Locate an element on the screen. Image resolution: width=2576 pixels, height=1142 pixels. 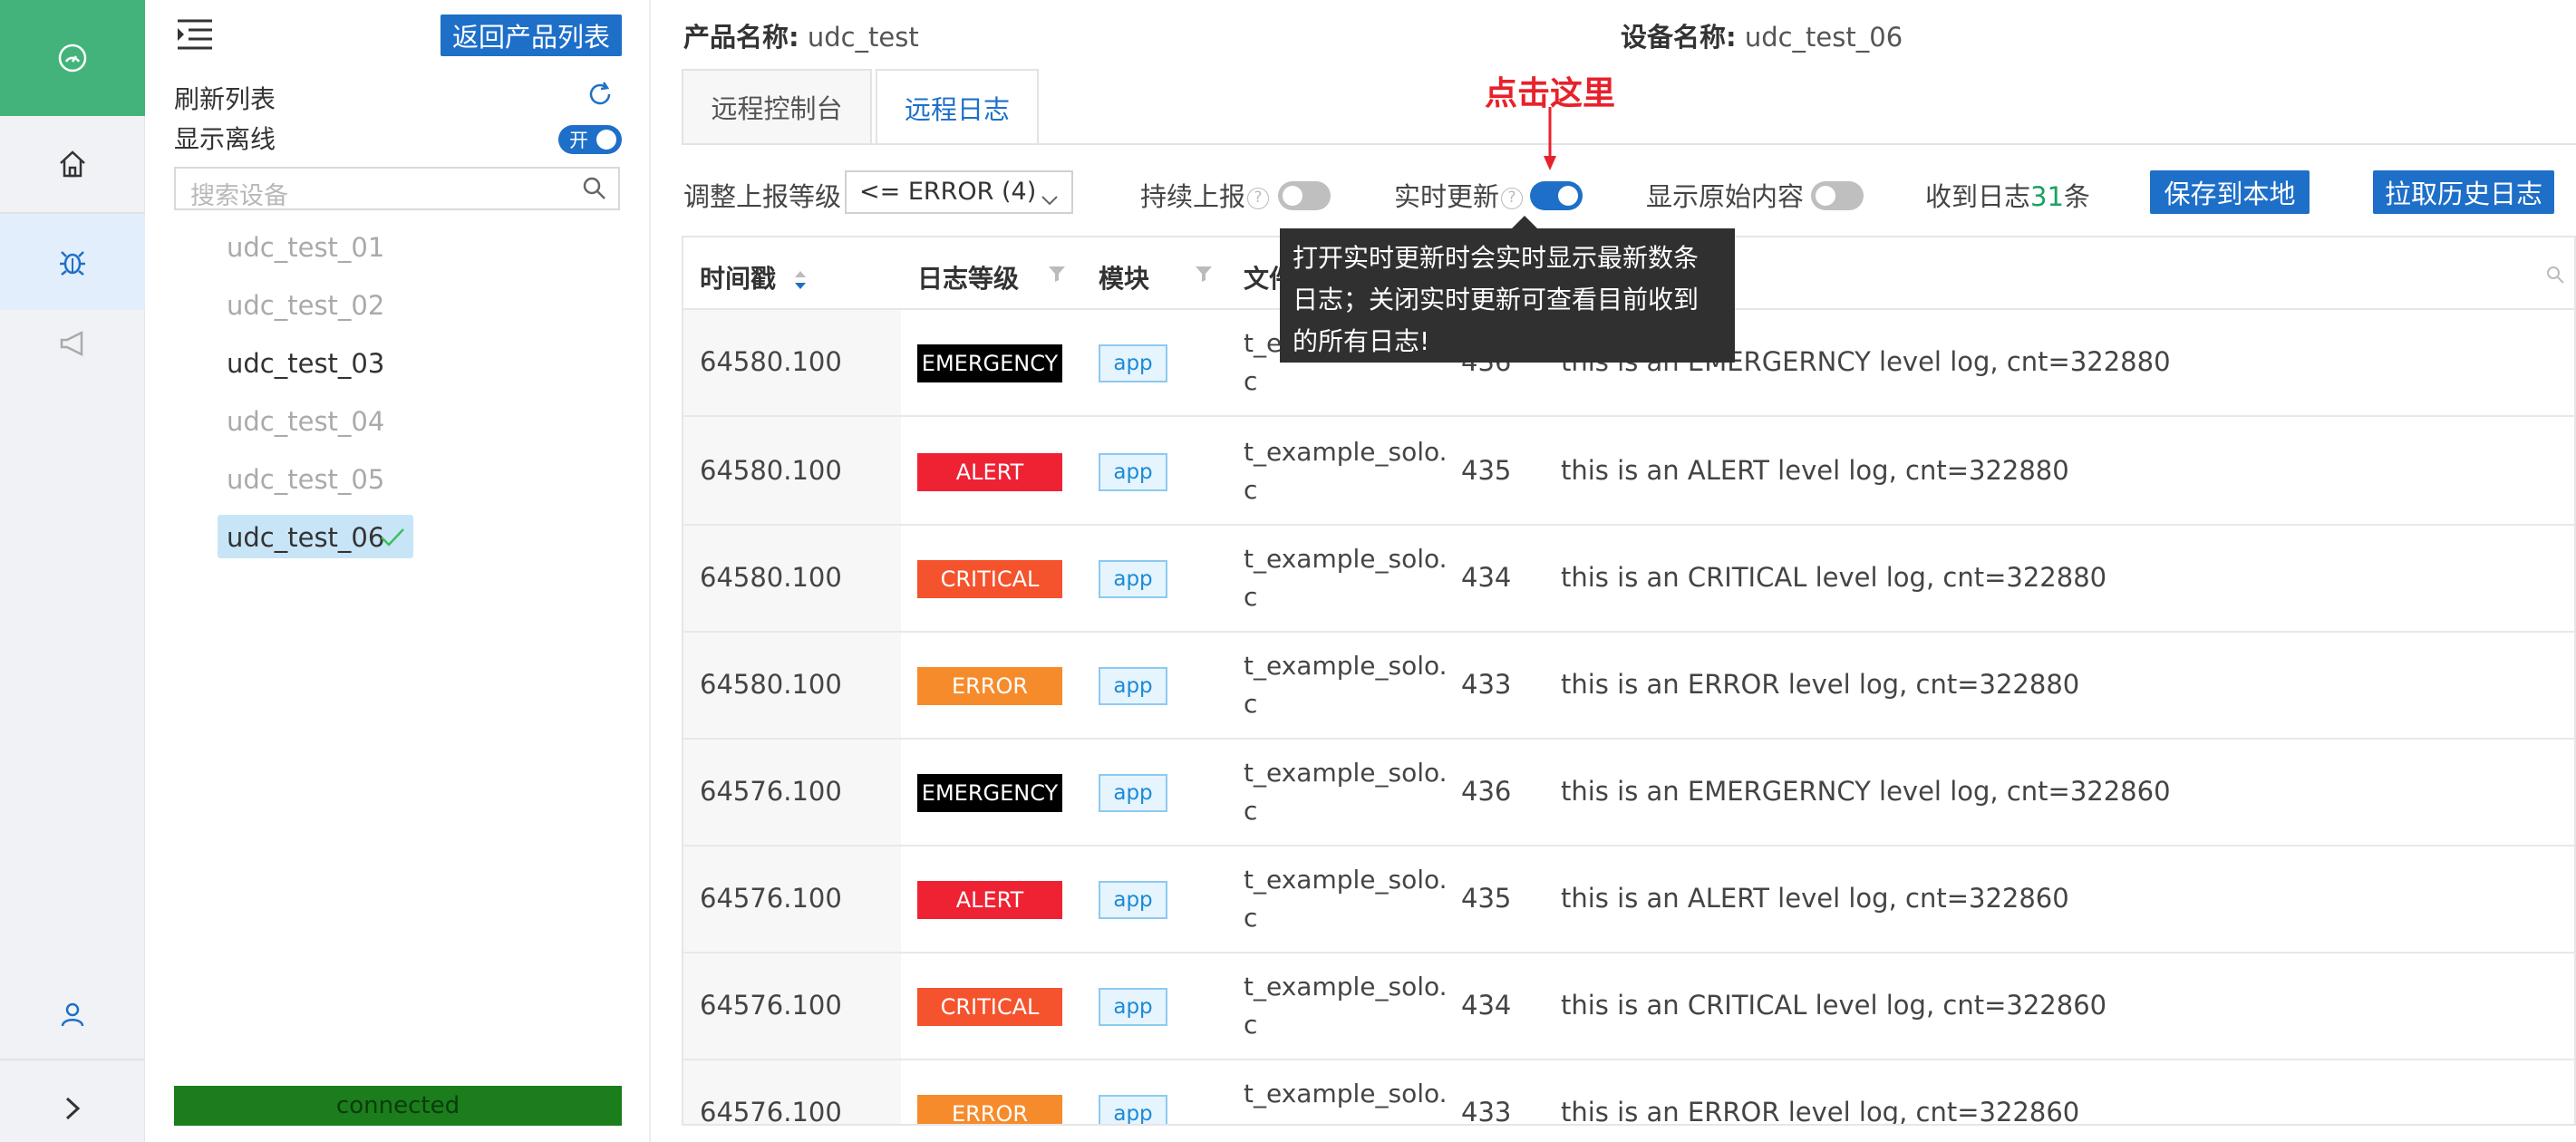
level-select: <= ERROR (4) is located at coordinates (959, 192).